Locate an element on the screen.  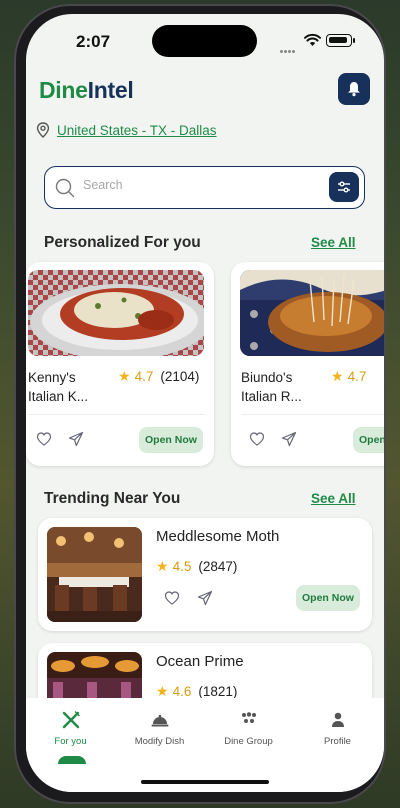
restaurant-name: Ocean Prime is located at coordinates (200, 661).